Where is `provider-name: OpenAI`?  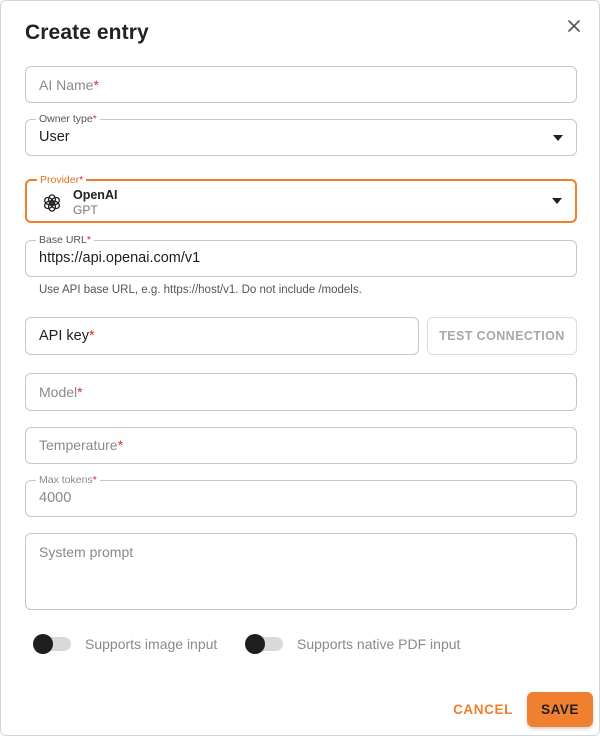 provider-name: OpenAI is located at coordinates (95, 195).